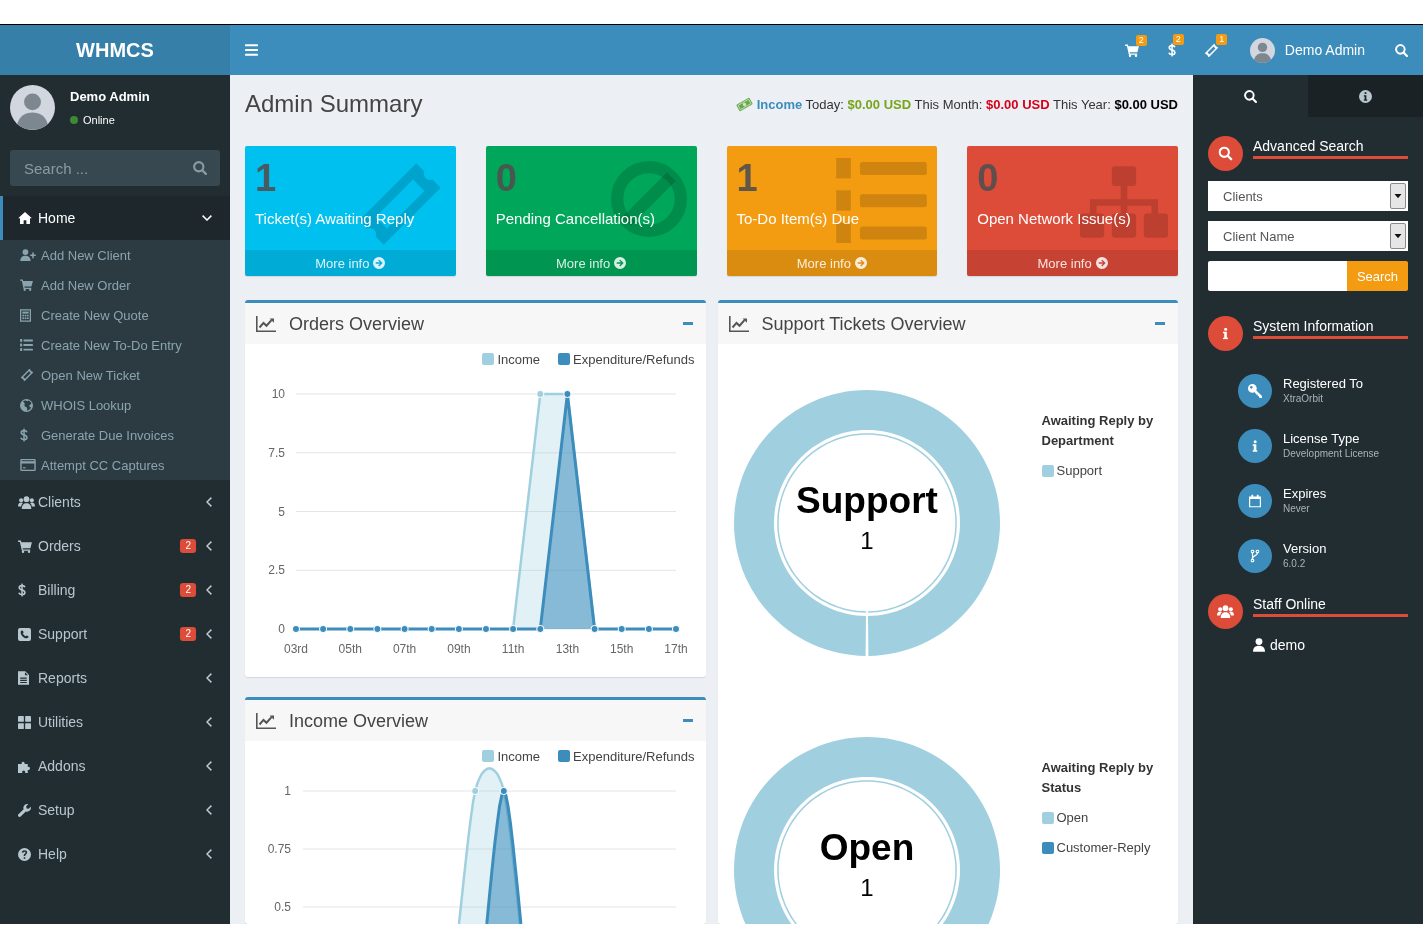 This screenshot has height=947, width=1423. Describe the element at coordinates (622, 649) in the screenshot. I see `x-axis-label: 15th` at that location.